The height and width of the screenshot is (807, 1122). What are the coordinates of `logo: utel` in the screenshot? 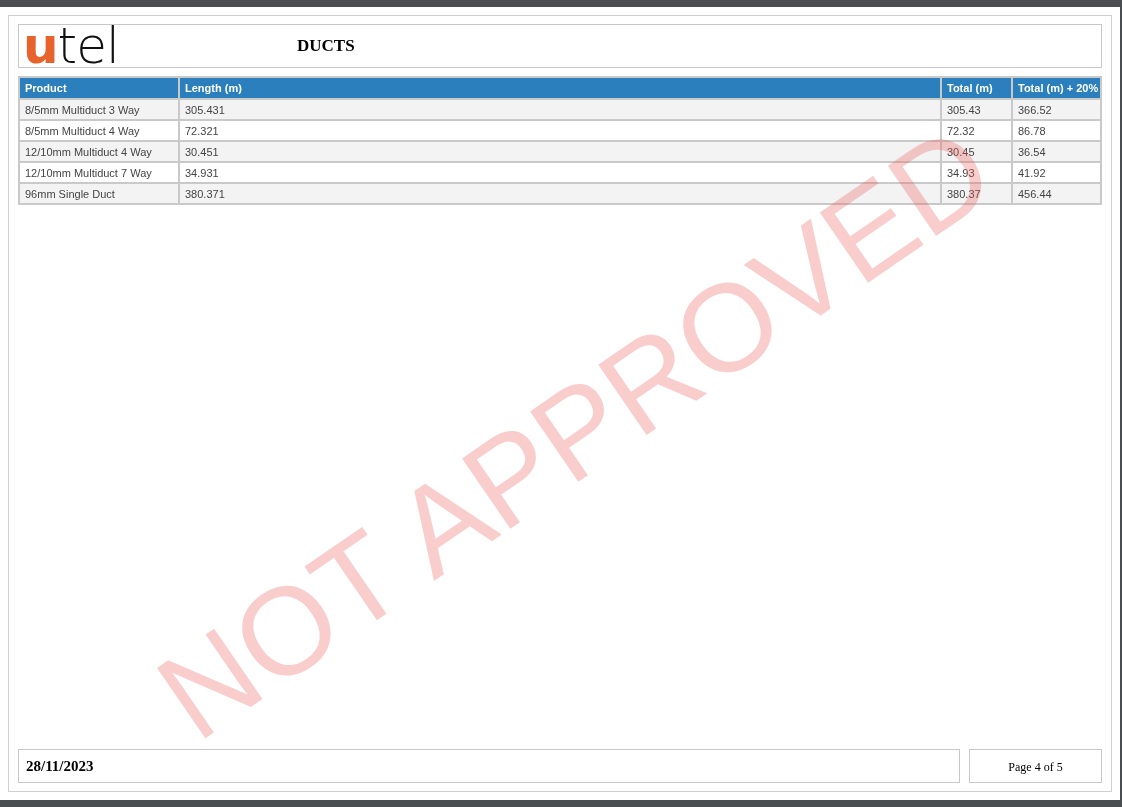 It's located at (71, 46).